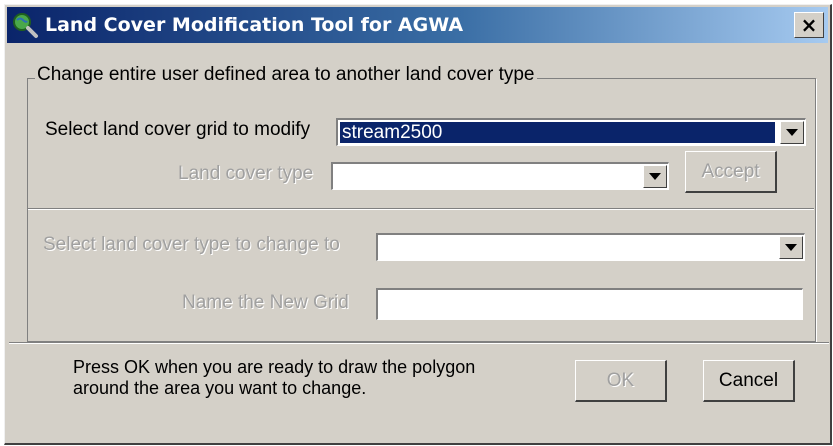  I want to click on new-grid-label: Name the New Grid, so click(265, 302).